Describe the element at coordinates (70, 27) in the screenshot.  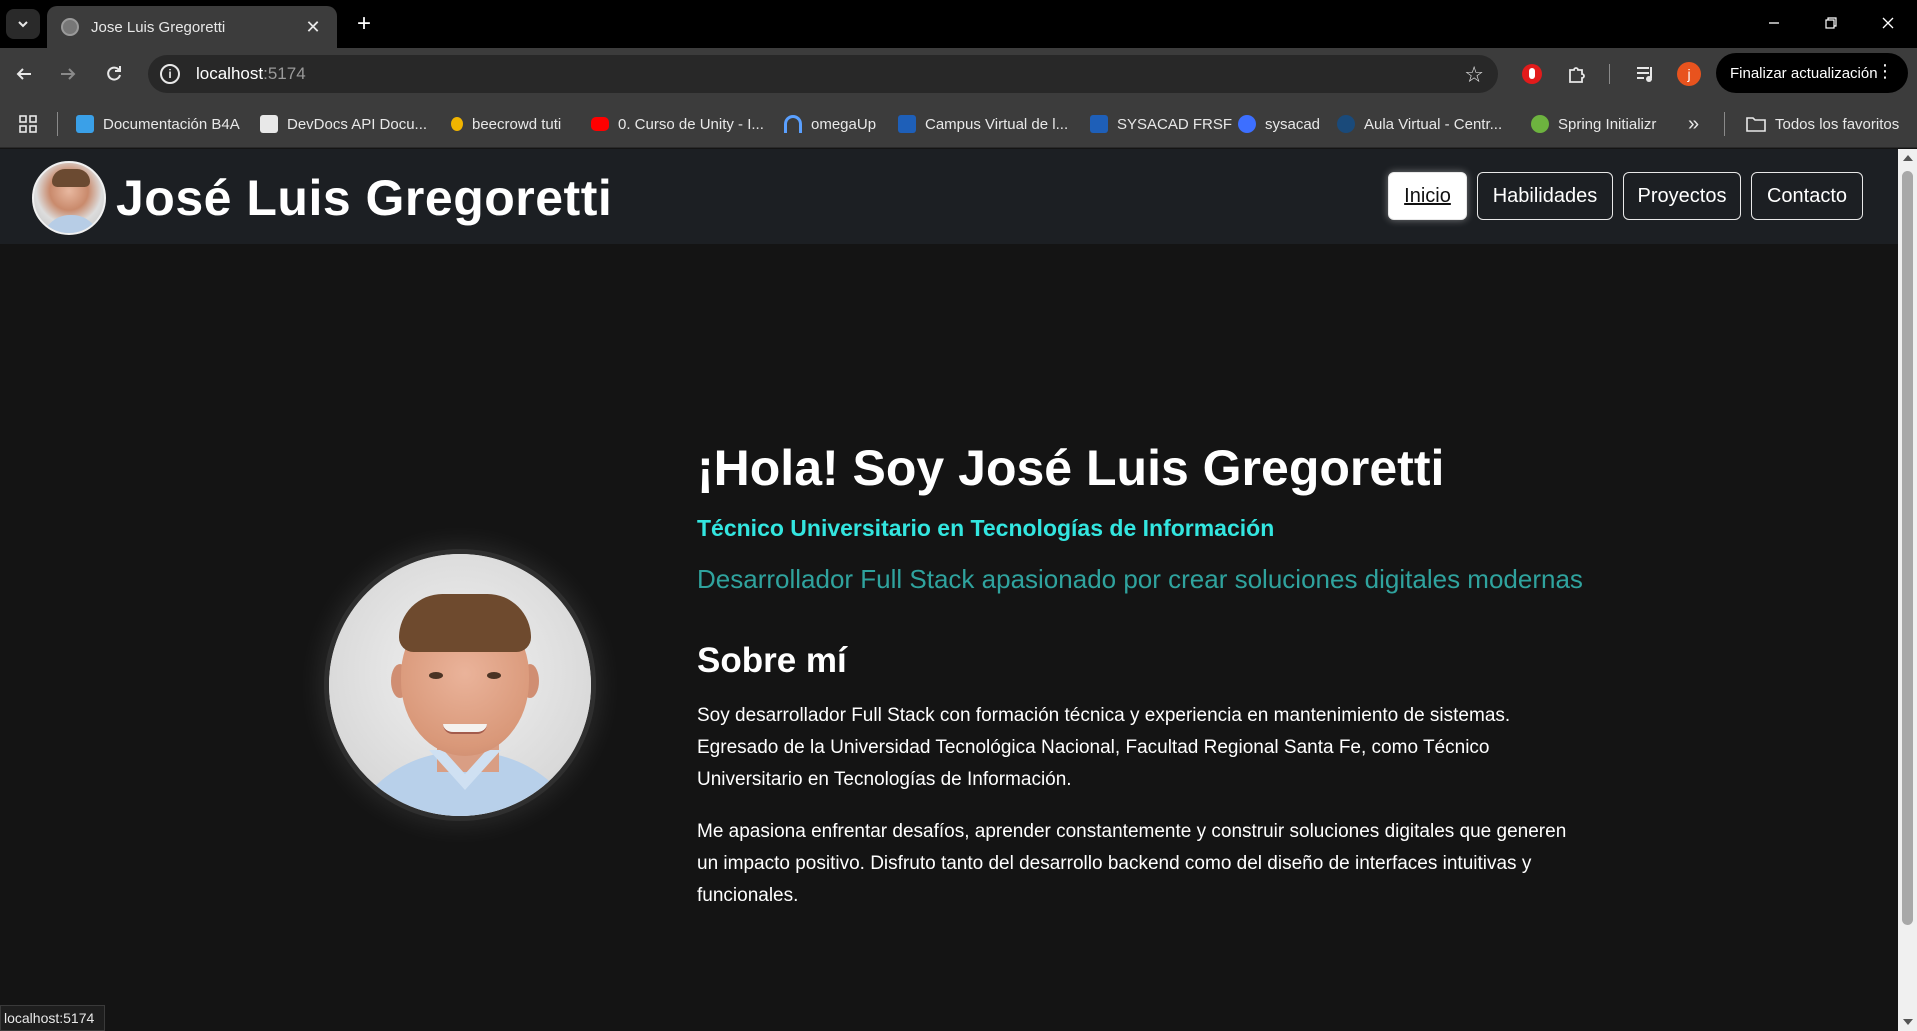
I see `globe-icon` at that location.